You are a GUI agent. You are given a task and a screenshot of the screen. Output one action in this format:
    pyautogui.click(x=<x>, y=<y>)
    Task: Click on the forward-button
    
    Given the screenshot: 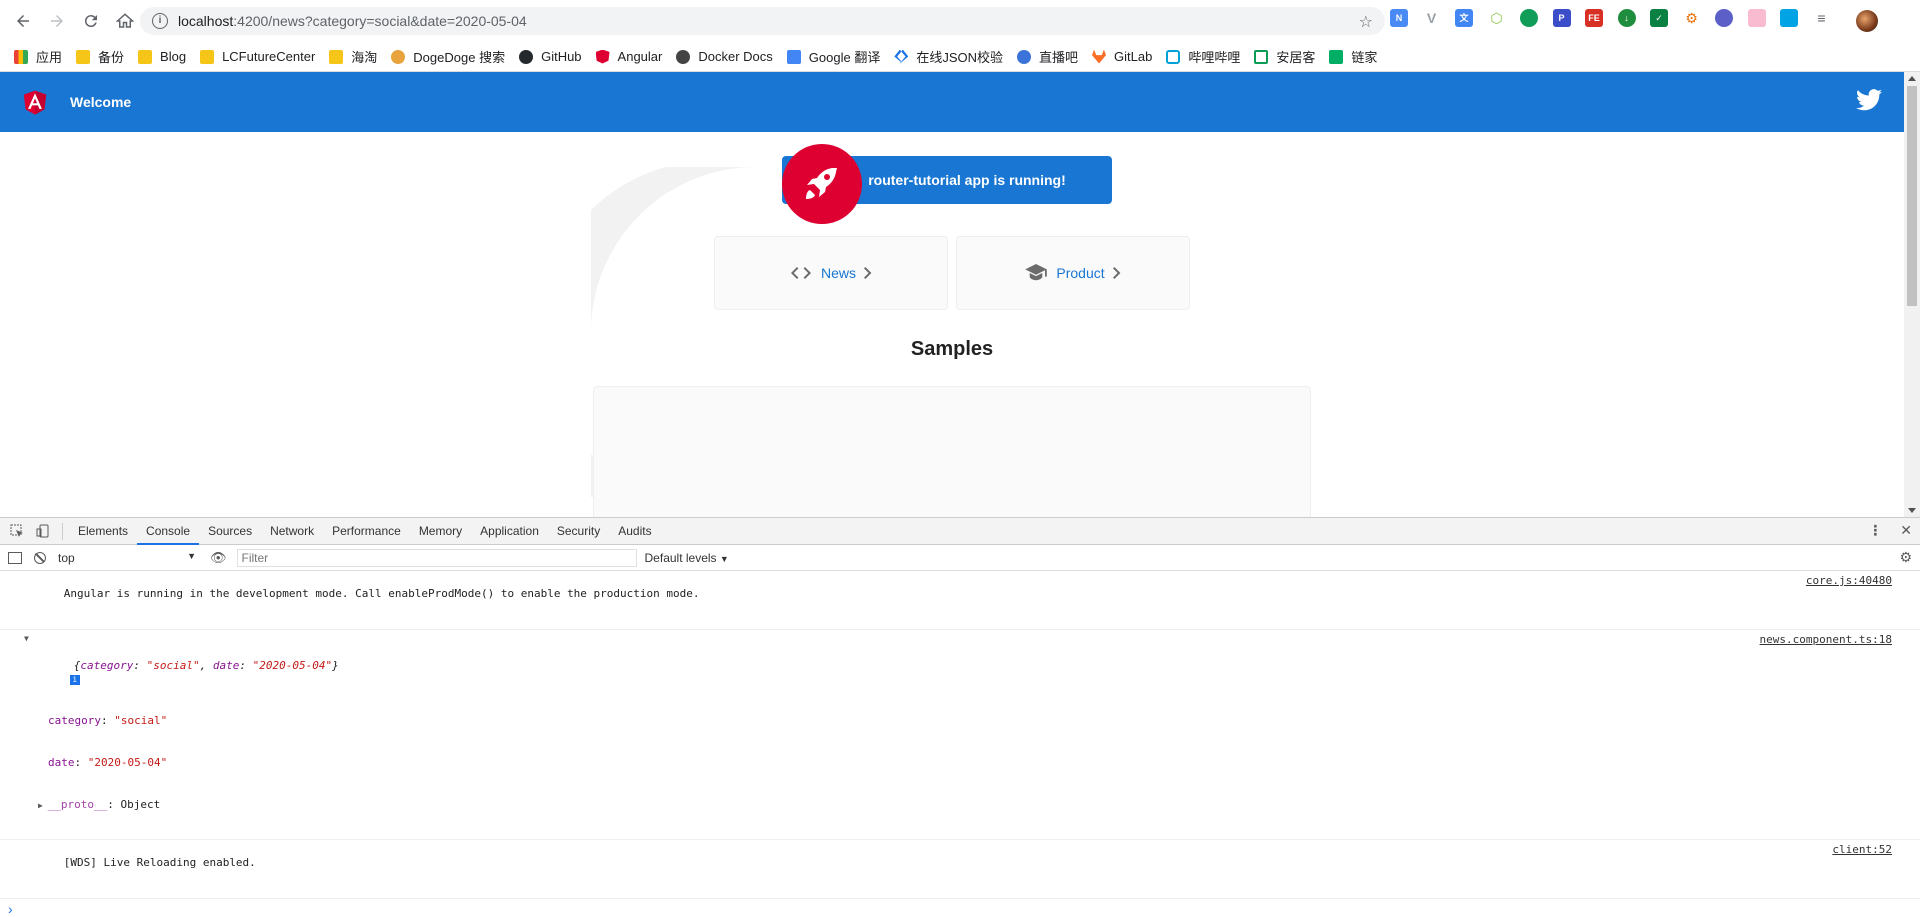 What is the action you would take?
    pyautogui.click(x=57, y=21)
    